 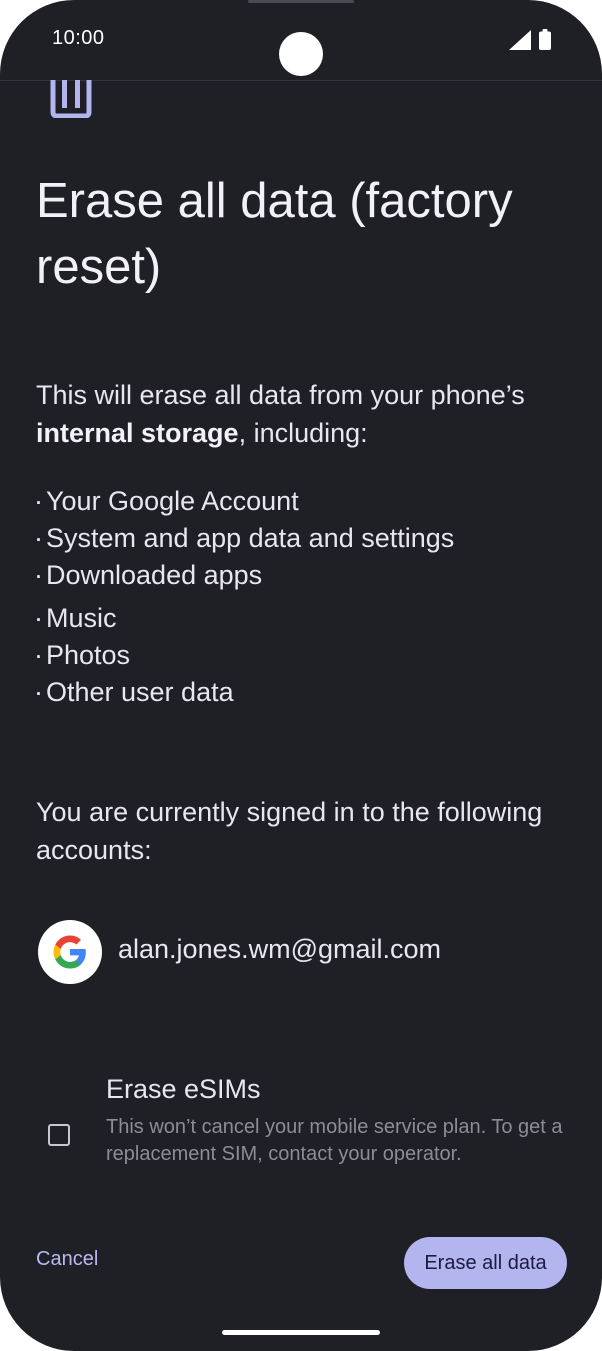 What do you see at coordinates (244, 538) in the screenshot?
I see `list-item: · System and app data and settings` at bounding box center [244, 538].